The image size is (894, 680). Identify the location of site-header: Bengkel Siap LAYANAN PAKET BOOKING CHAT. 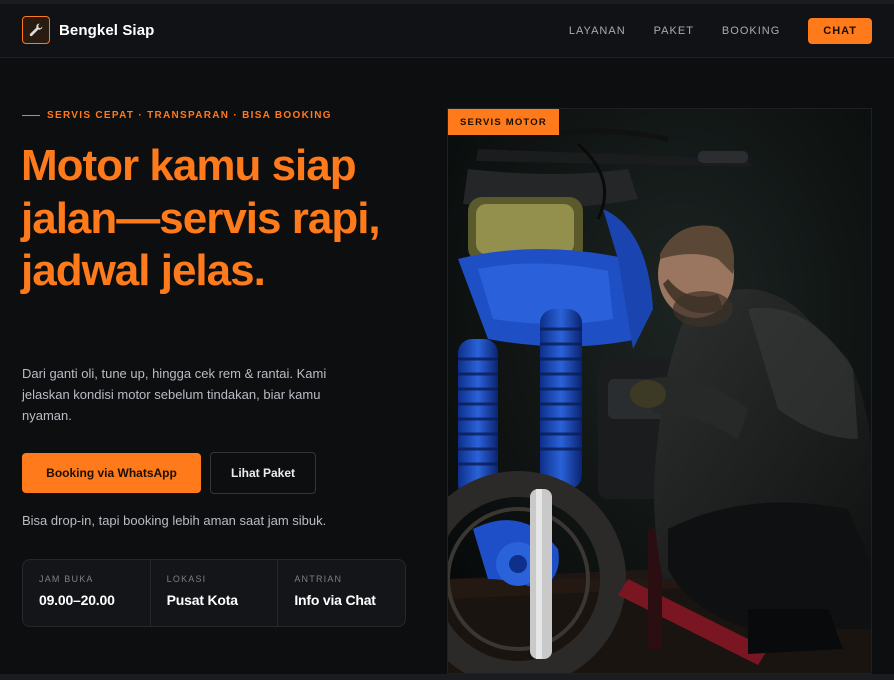
(447, 31).